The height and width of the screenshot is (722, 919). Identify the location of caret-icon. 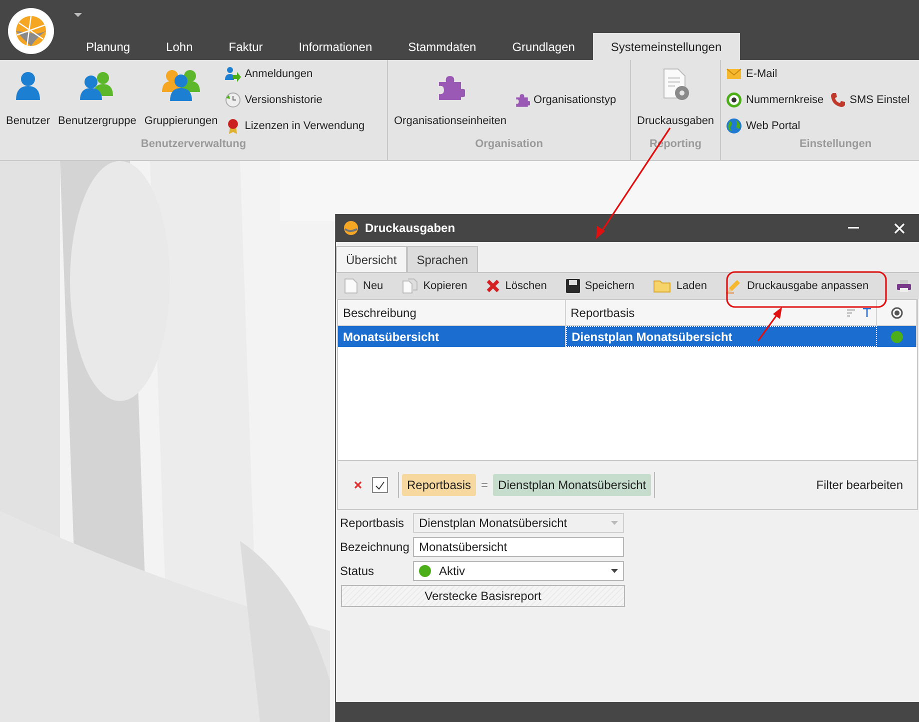
(614, 571).